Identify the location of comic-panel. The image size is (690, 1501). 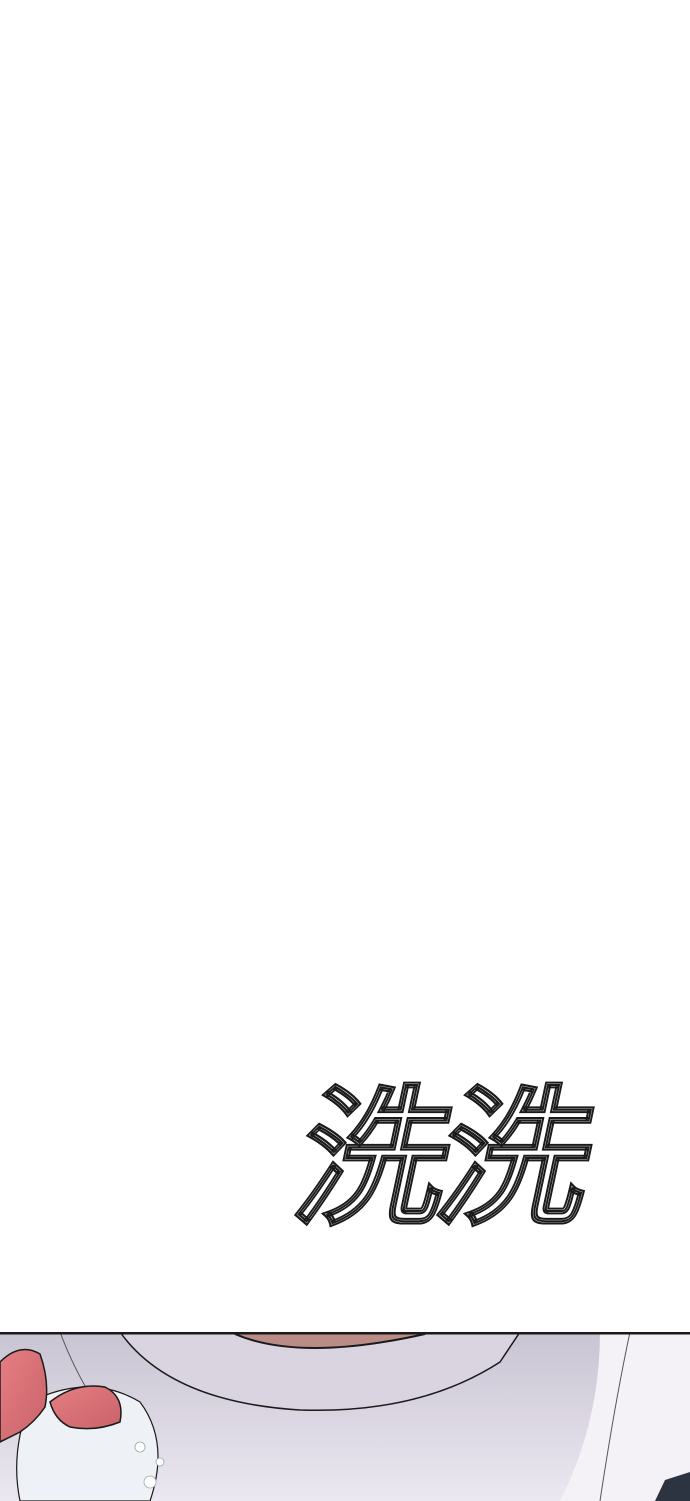
(345, 1416).